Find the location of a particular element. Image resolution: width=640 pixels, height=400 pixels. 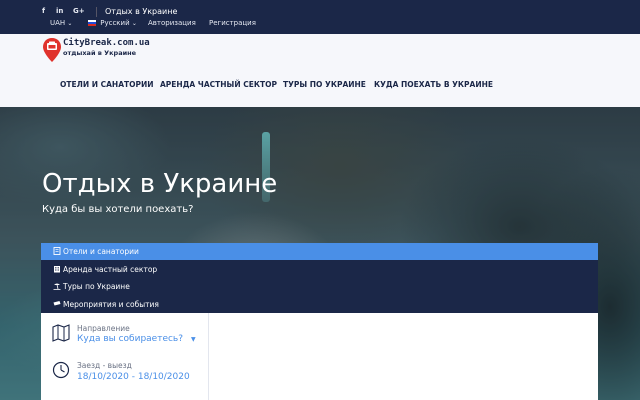

nav-private-rent: АРЕНДА ЧАСТНЫЙ СЕКТОР is located at coordinates (218, 84).